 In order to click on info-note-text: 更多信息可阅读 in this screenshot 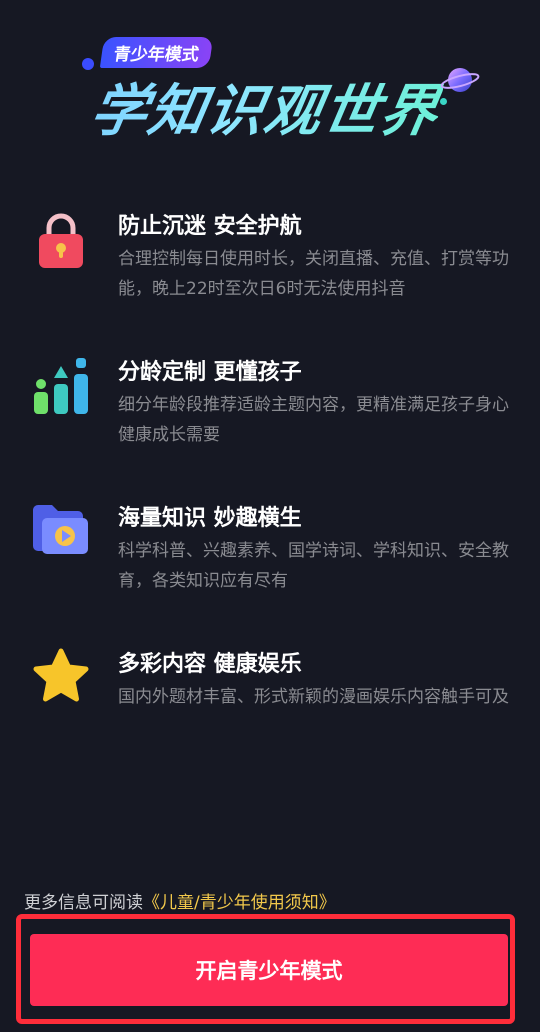, I will do `click(83, 903)`.